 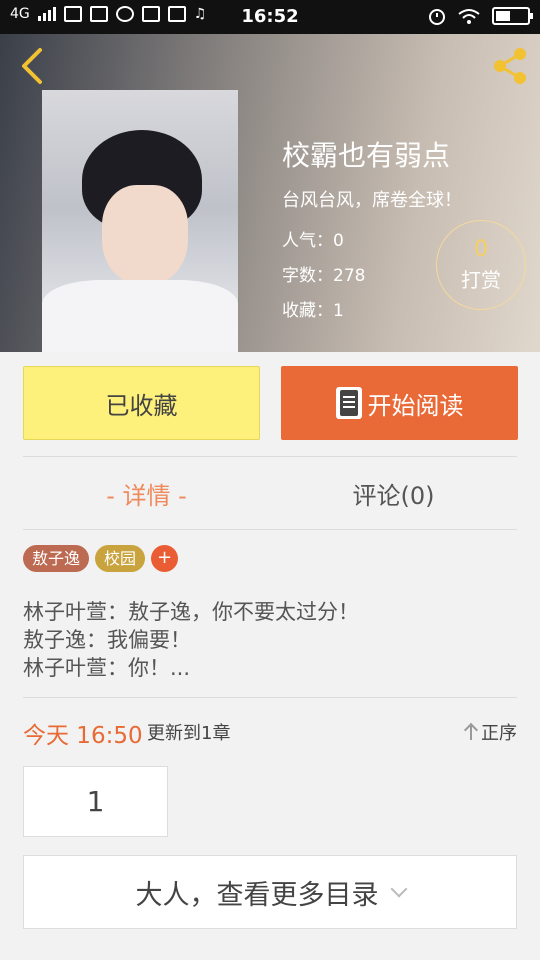 I want to click on status-right, so click(x=480, y=16).